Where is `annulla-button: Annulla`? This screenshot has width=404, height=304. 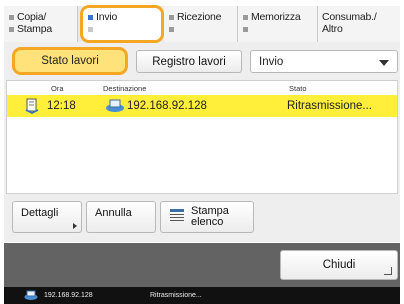
annulla-button: Annulla is located at coordinates (121, 217).